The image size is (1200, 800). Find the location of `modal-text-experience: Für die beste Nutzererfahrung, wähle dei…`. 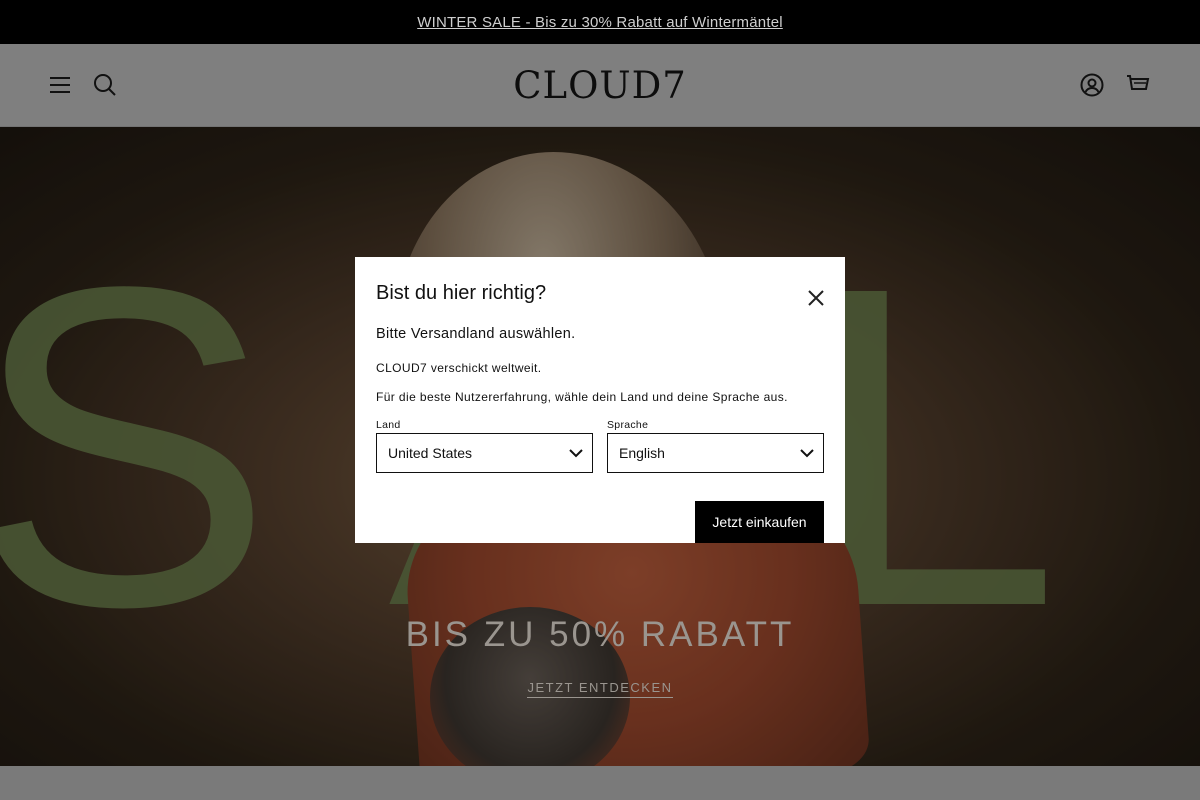

modal-text-experience: Für die beste Nutzererfahrung, wähle dei… is located at coordinates (582, 397).